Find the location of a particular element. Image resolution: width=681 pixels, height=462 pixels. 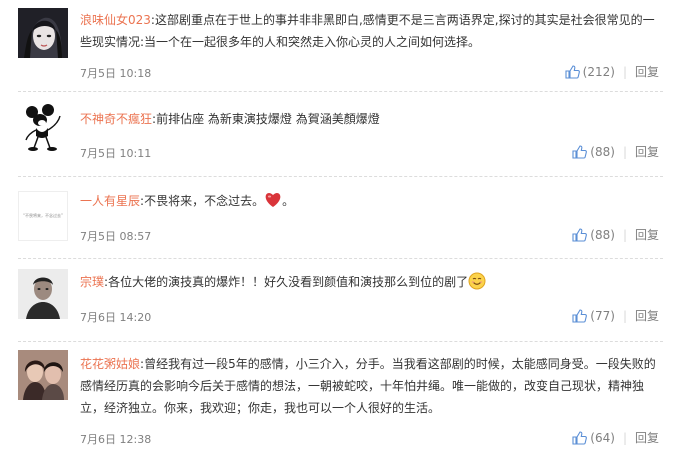

couple-photo-icon is located at coordinates (43, 375).